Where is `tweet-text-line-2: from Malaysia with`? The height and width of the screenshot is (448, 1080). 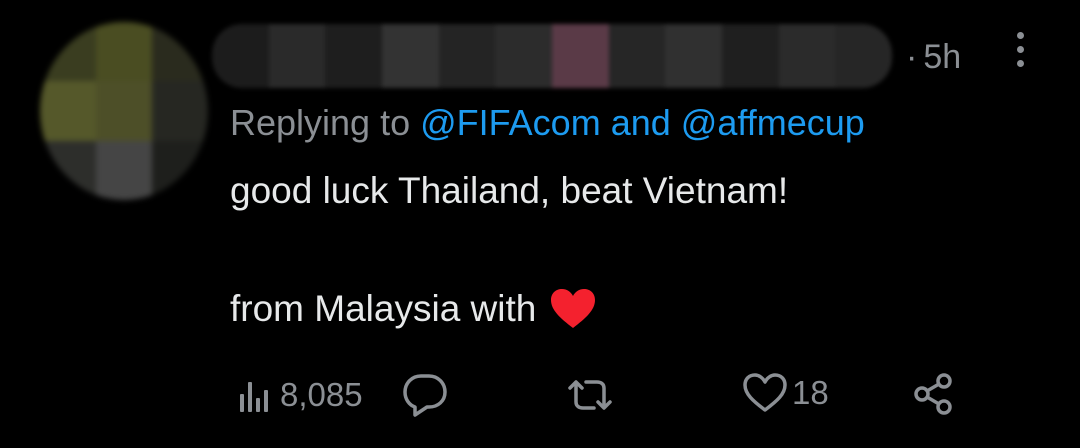 tweet-text-line-2: from Malaysia with is located at coordinates (413, 309).